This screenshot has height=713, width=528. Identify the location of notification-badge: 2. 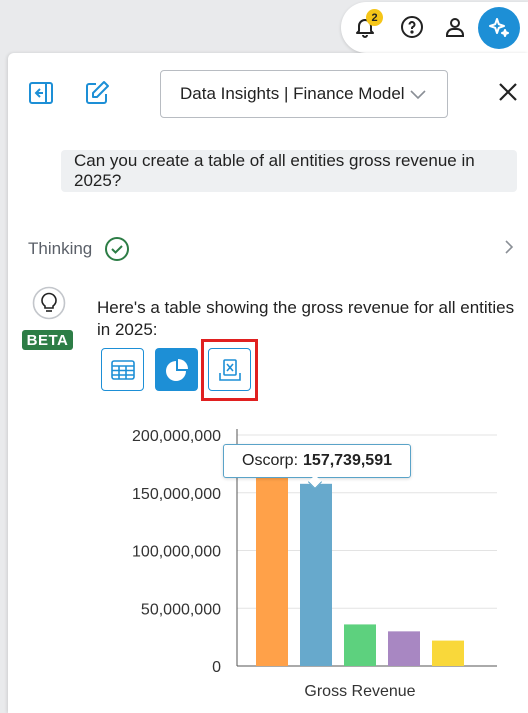
(374, 17).